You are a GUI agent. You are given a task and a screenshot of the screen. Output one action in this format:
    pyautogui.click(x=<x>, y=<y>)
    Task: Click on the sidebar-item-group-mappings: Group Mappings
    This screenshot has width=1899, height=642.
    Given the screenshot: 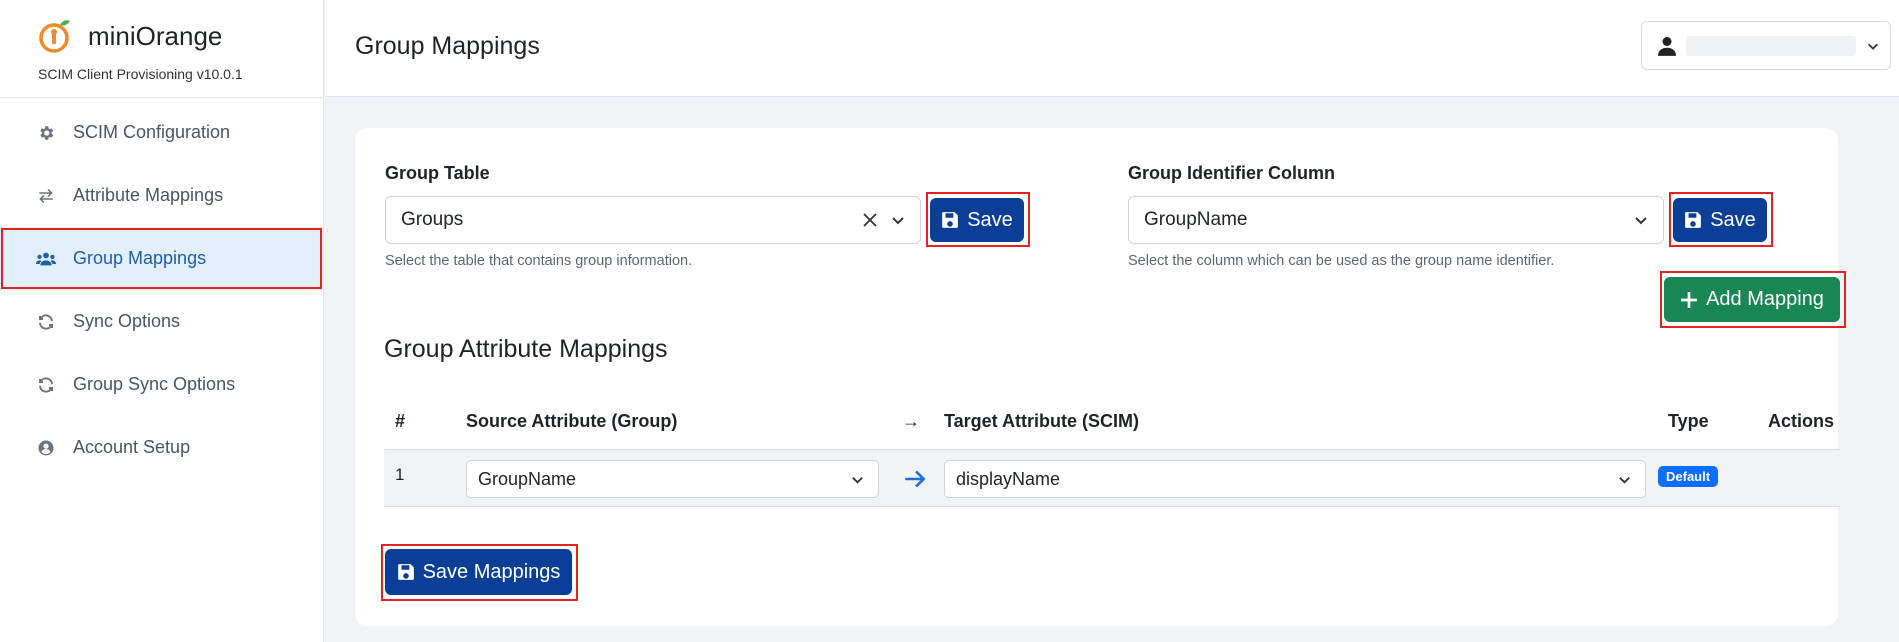 What is the action you would take?
    pyautogui.click(x=161, y=258)
    